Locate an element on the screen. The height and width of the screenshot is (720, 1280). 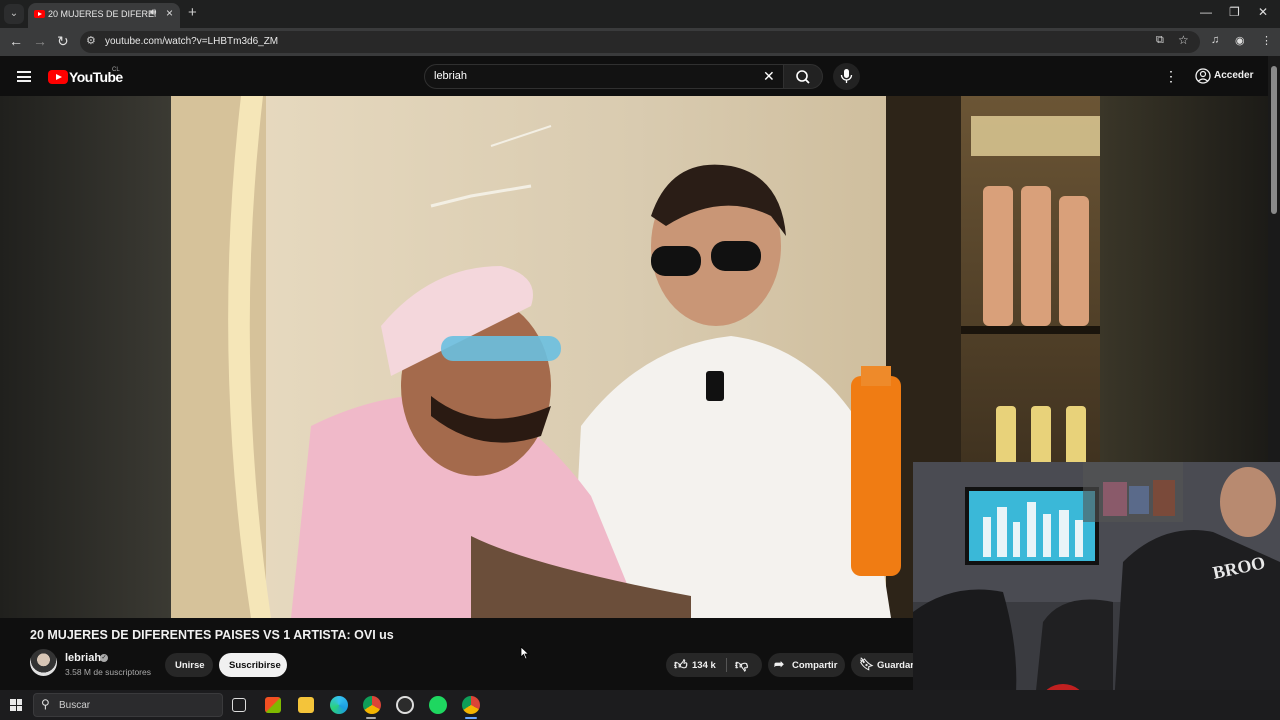
obs-icon is located at coordinates (405, 705).